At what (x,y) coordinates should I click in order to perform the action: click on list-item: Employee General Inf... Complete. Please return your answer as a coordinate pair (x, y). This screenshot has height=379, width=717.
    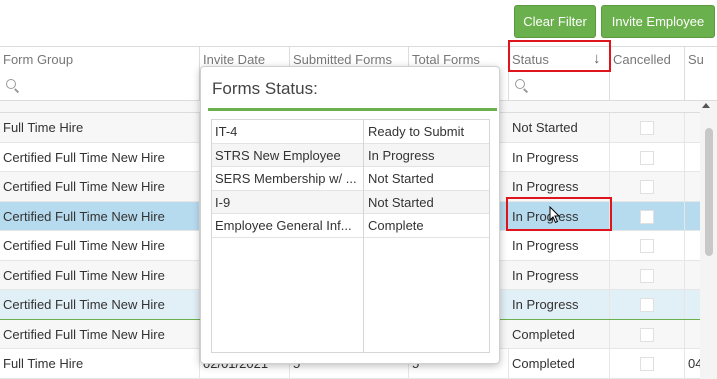
    Looking at the image, I should click on (350, 226).